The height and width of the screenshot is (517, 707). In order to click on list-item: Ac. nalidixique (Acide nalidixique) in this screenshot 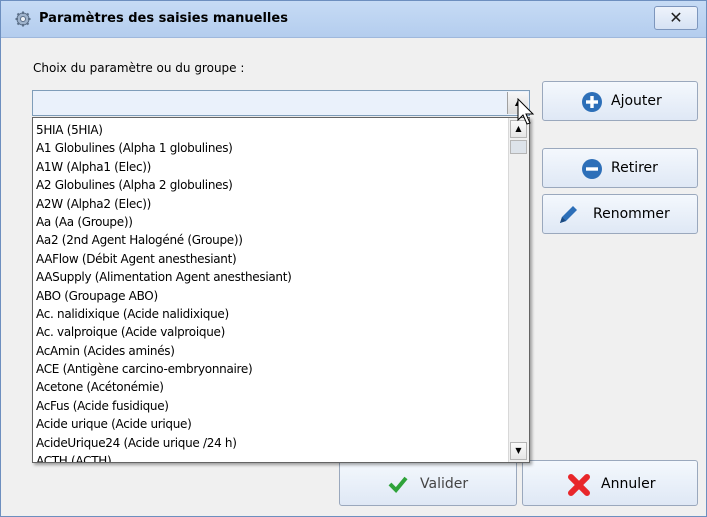, I will do `click(271, 314)`.